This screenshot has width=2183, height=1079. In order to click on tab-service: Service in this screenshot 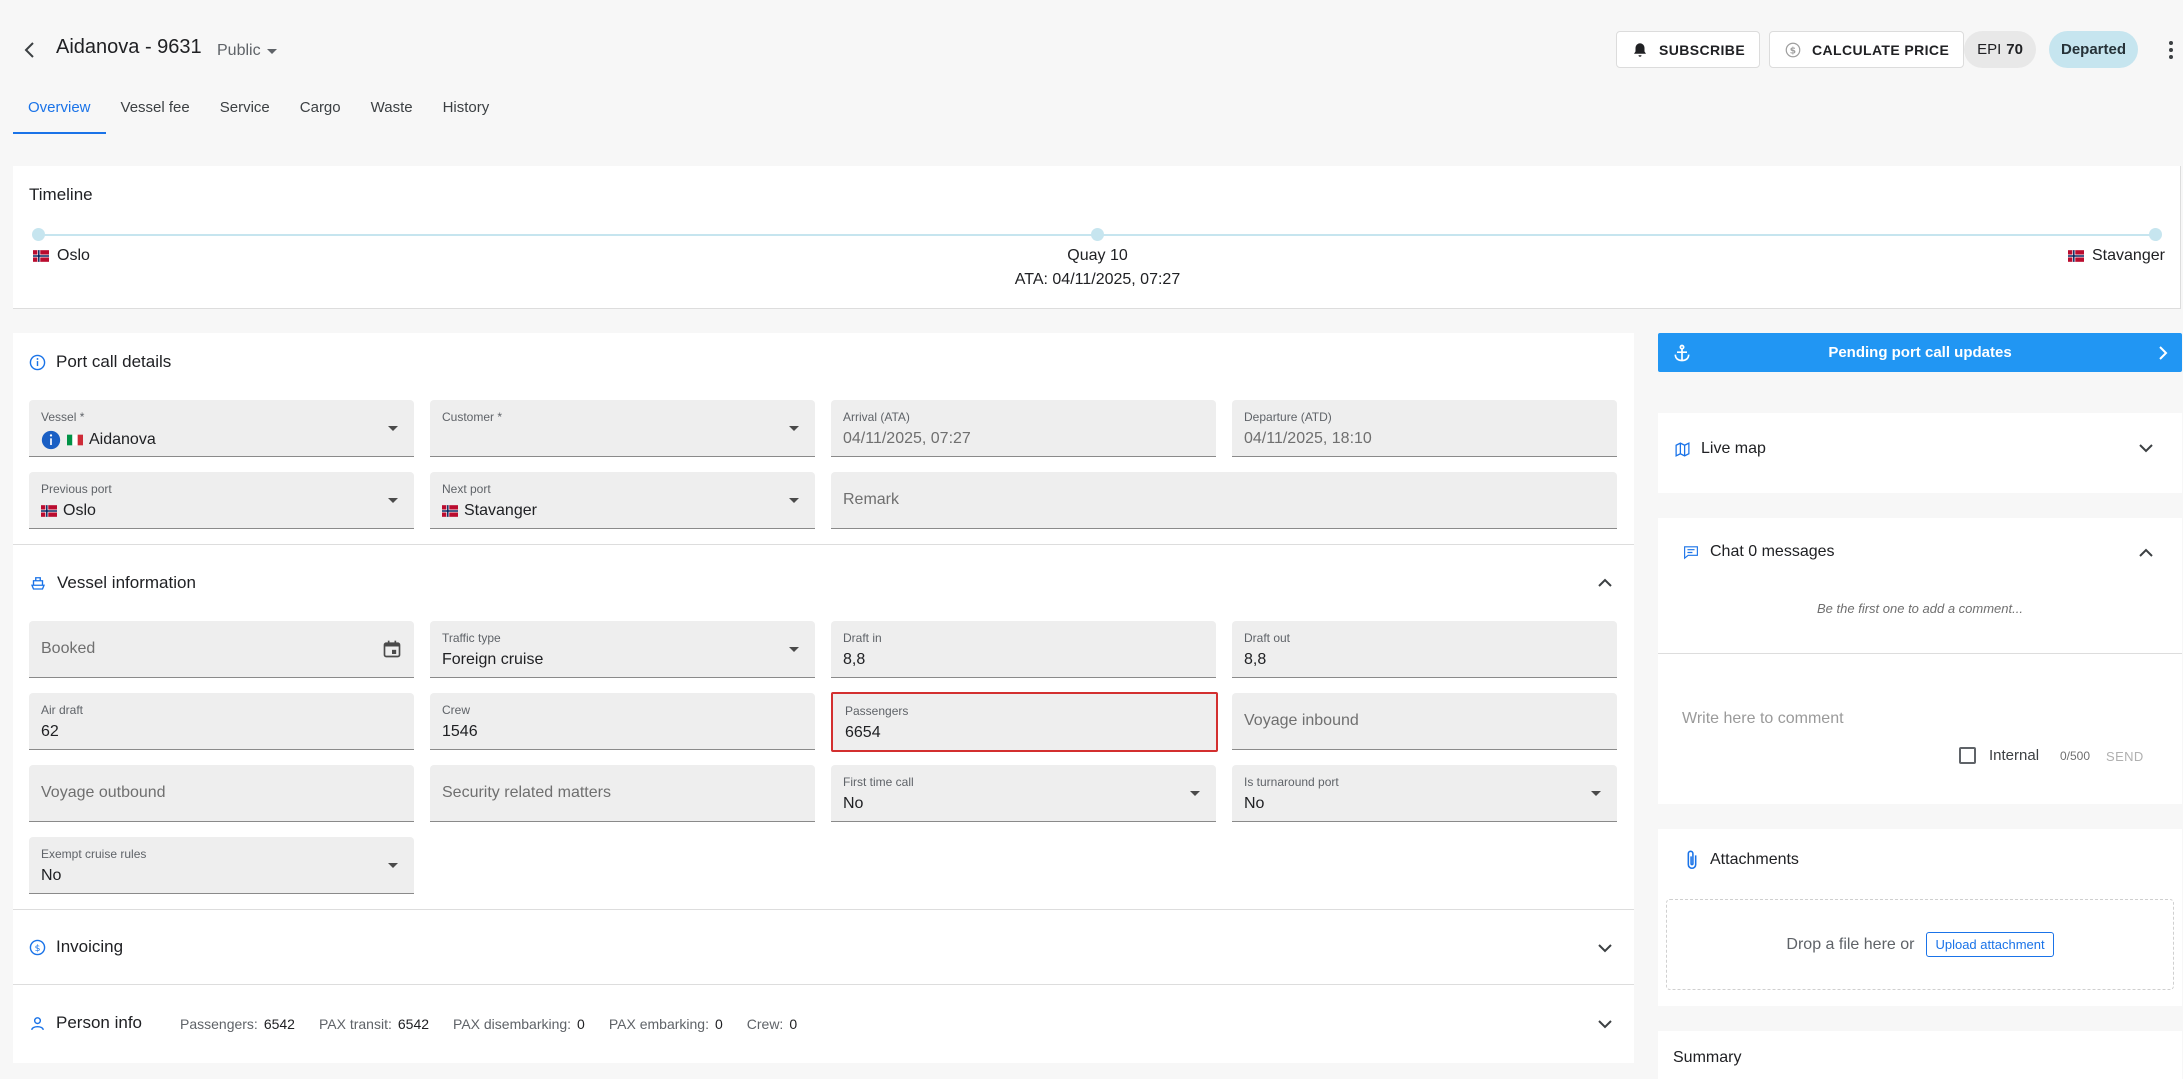, I will do `click(245, 111)`.